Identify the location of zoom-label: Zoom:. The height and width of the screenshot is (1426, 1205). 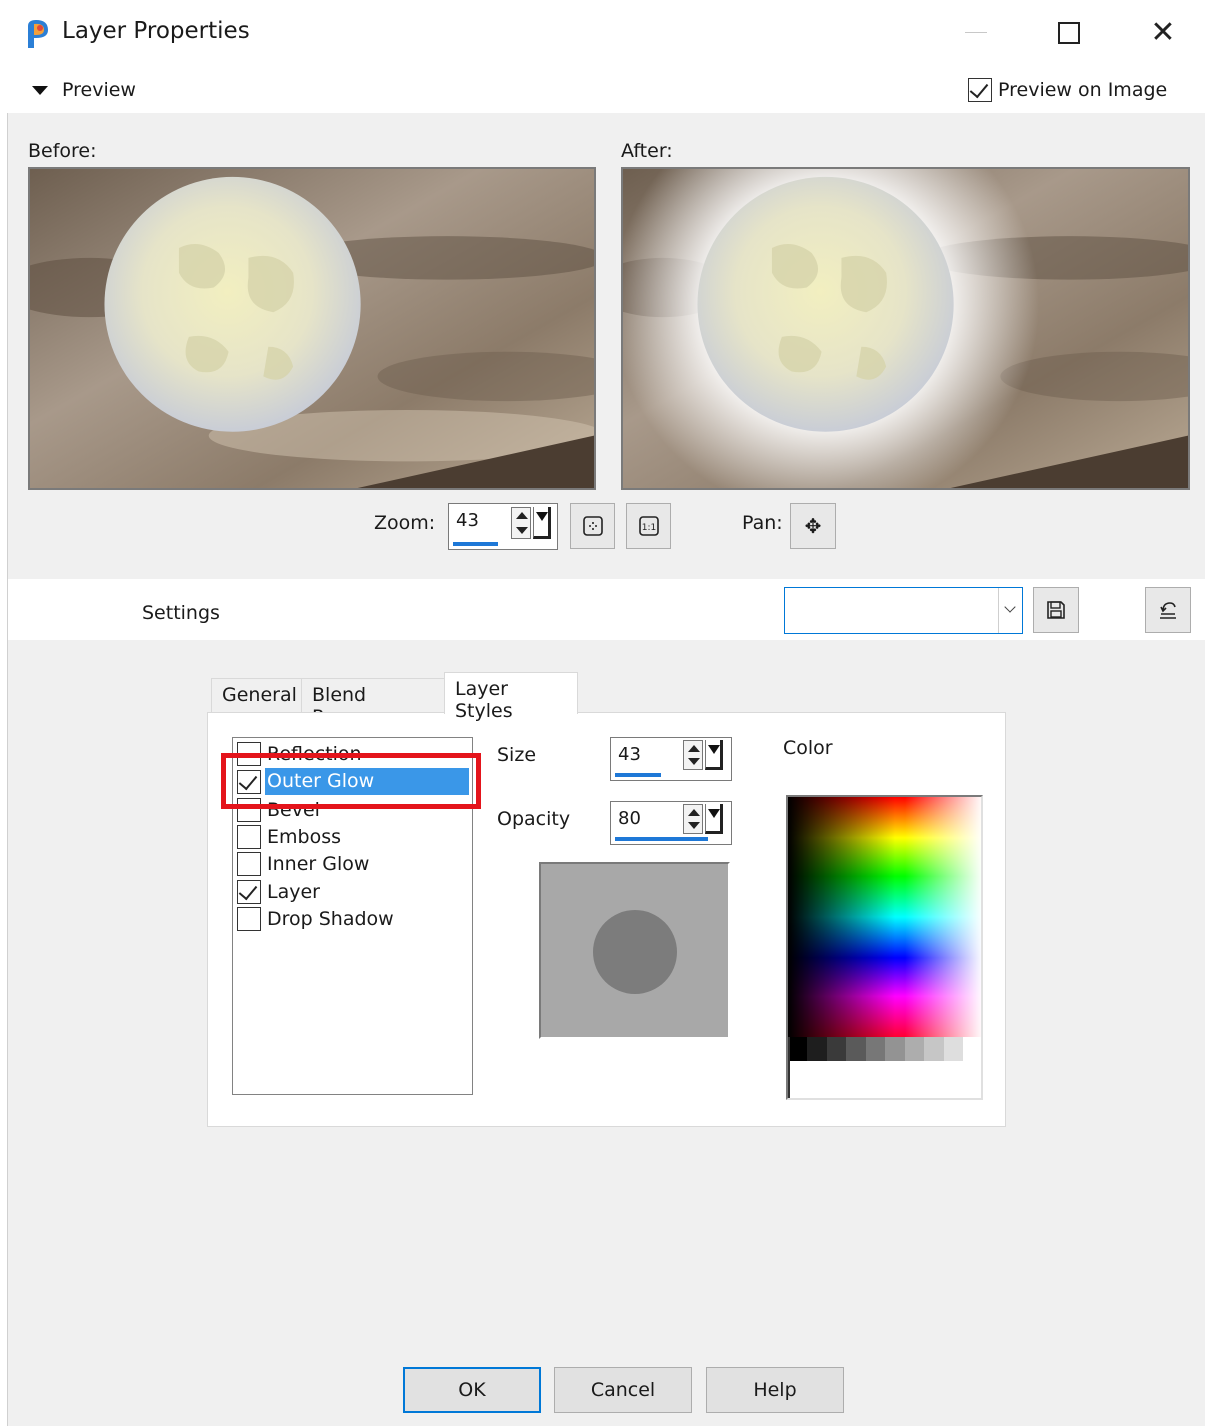
(405, 523).